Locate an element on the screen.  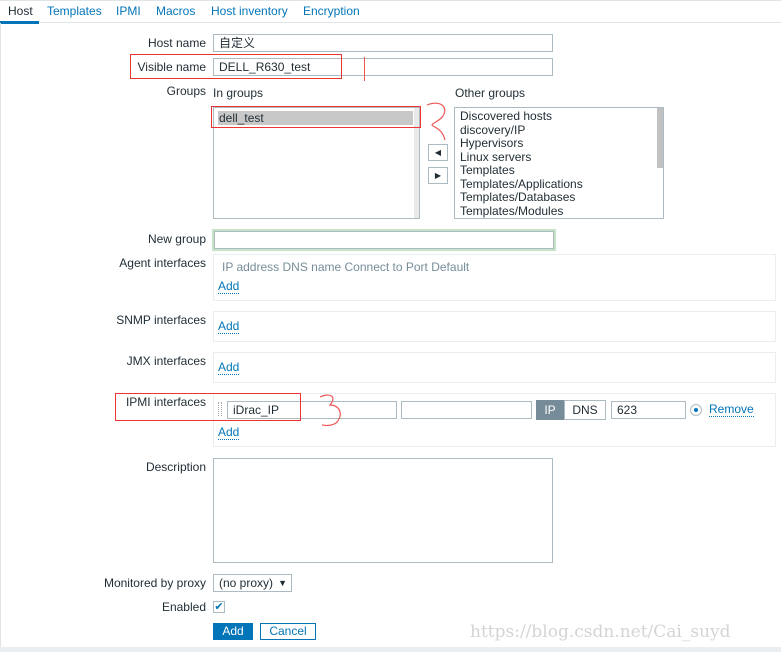
proxy-label: Monitored by proxy is located at coordinates (154, 583).